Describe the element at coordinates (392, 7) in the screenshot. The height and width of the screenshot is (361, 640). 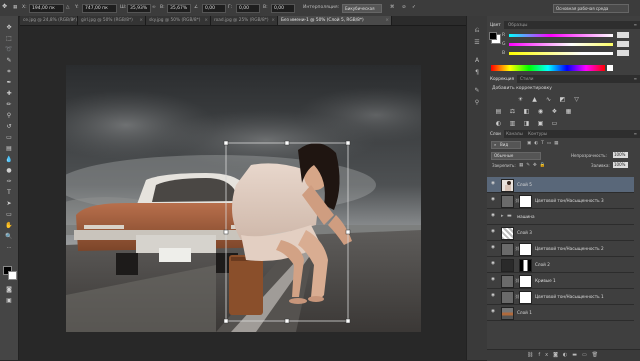
I see `warp-icon: ⌘` at that location.